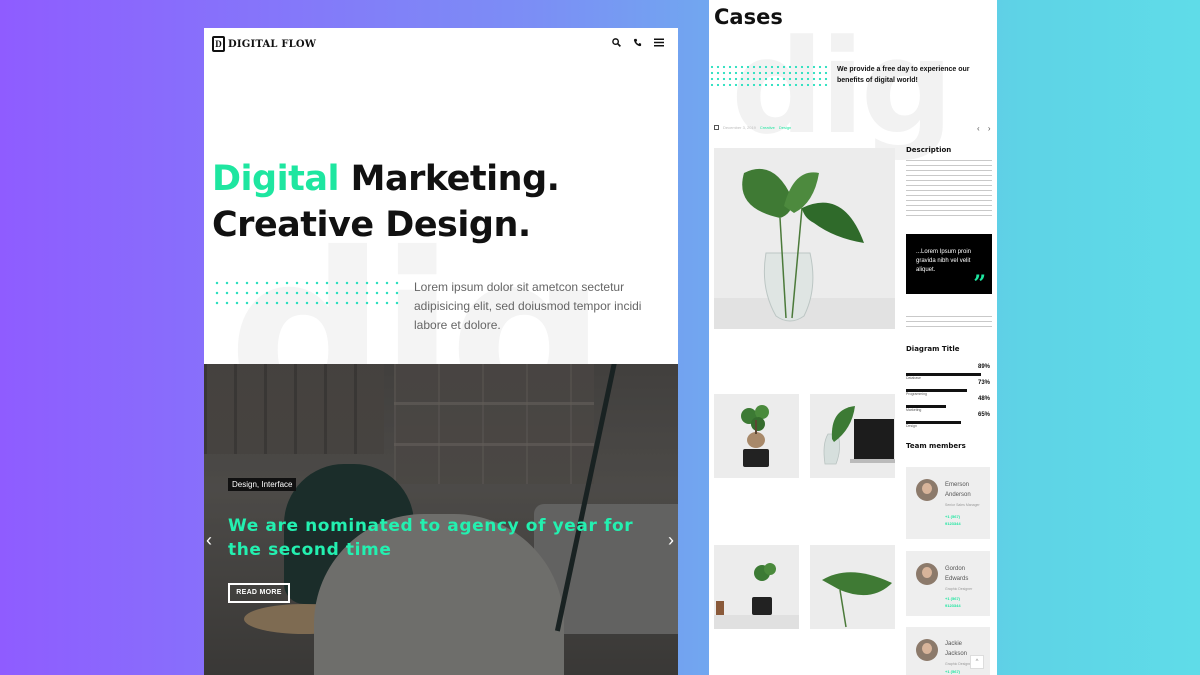 This screenshot has height=675, width=1200. Describe the element at coordinates (671, 540) in the screenshot. I see `slider-next-arrow-icon: ›` at that location.